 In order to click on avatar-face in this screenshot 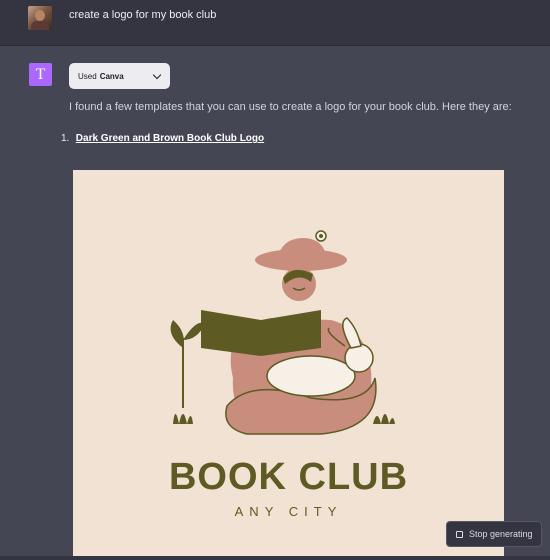, I will do `click(40, 15)`.